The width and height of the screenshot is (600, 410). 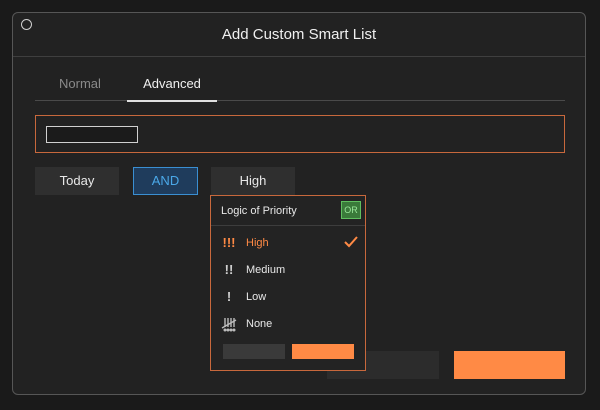 I want to click on popup-cancel-button, so click(x=254, y=351).